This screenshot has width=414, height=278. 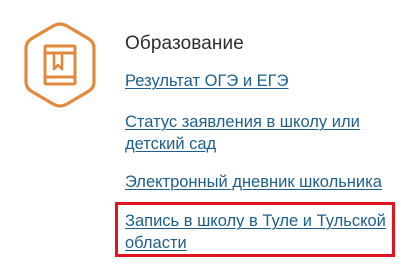 I want to click on link-school-application-status: Статус заявления в школу или детский сад, so click(x=265, y=133).